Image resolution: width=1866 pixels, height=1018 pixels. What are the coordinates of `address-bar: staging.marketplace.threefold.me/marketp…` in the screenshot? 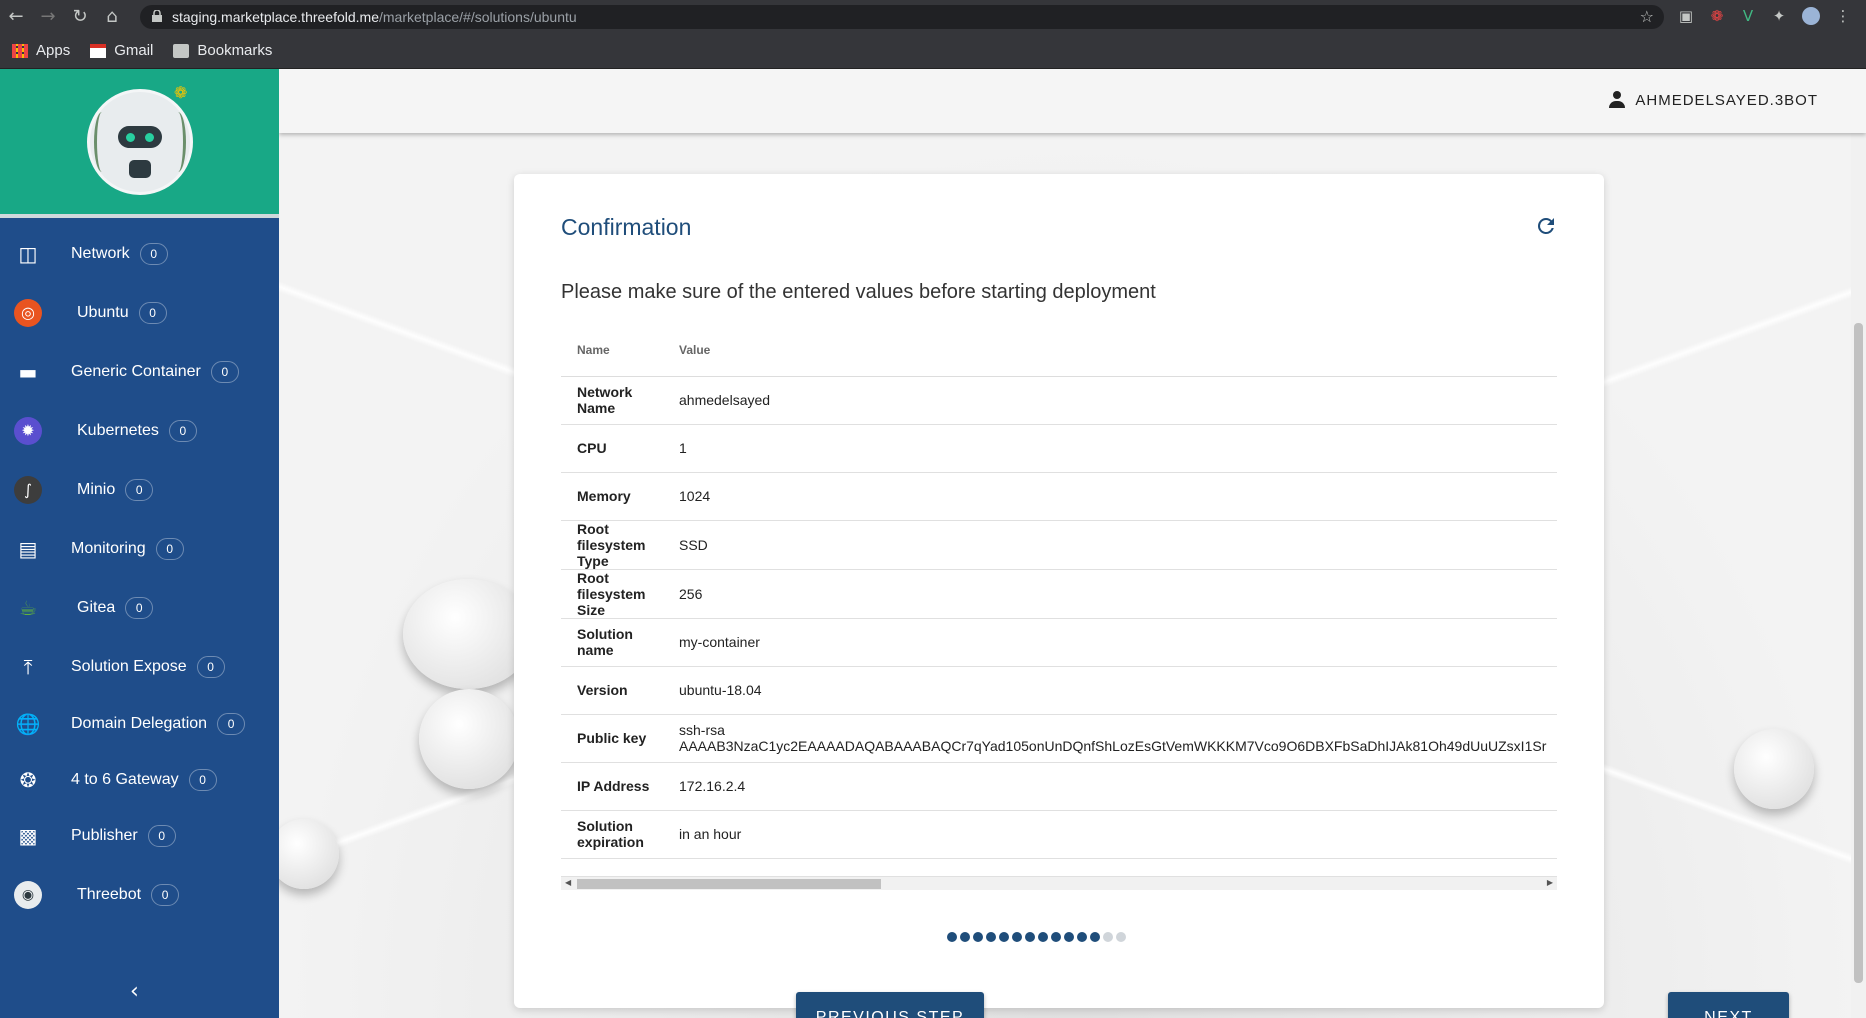 It's located at (902, 17).